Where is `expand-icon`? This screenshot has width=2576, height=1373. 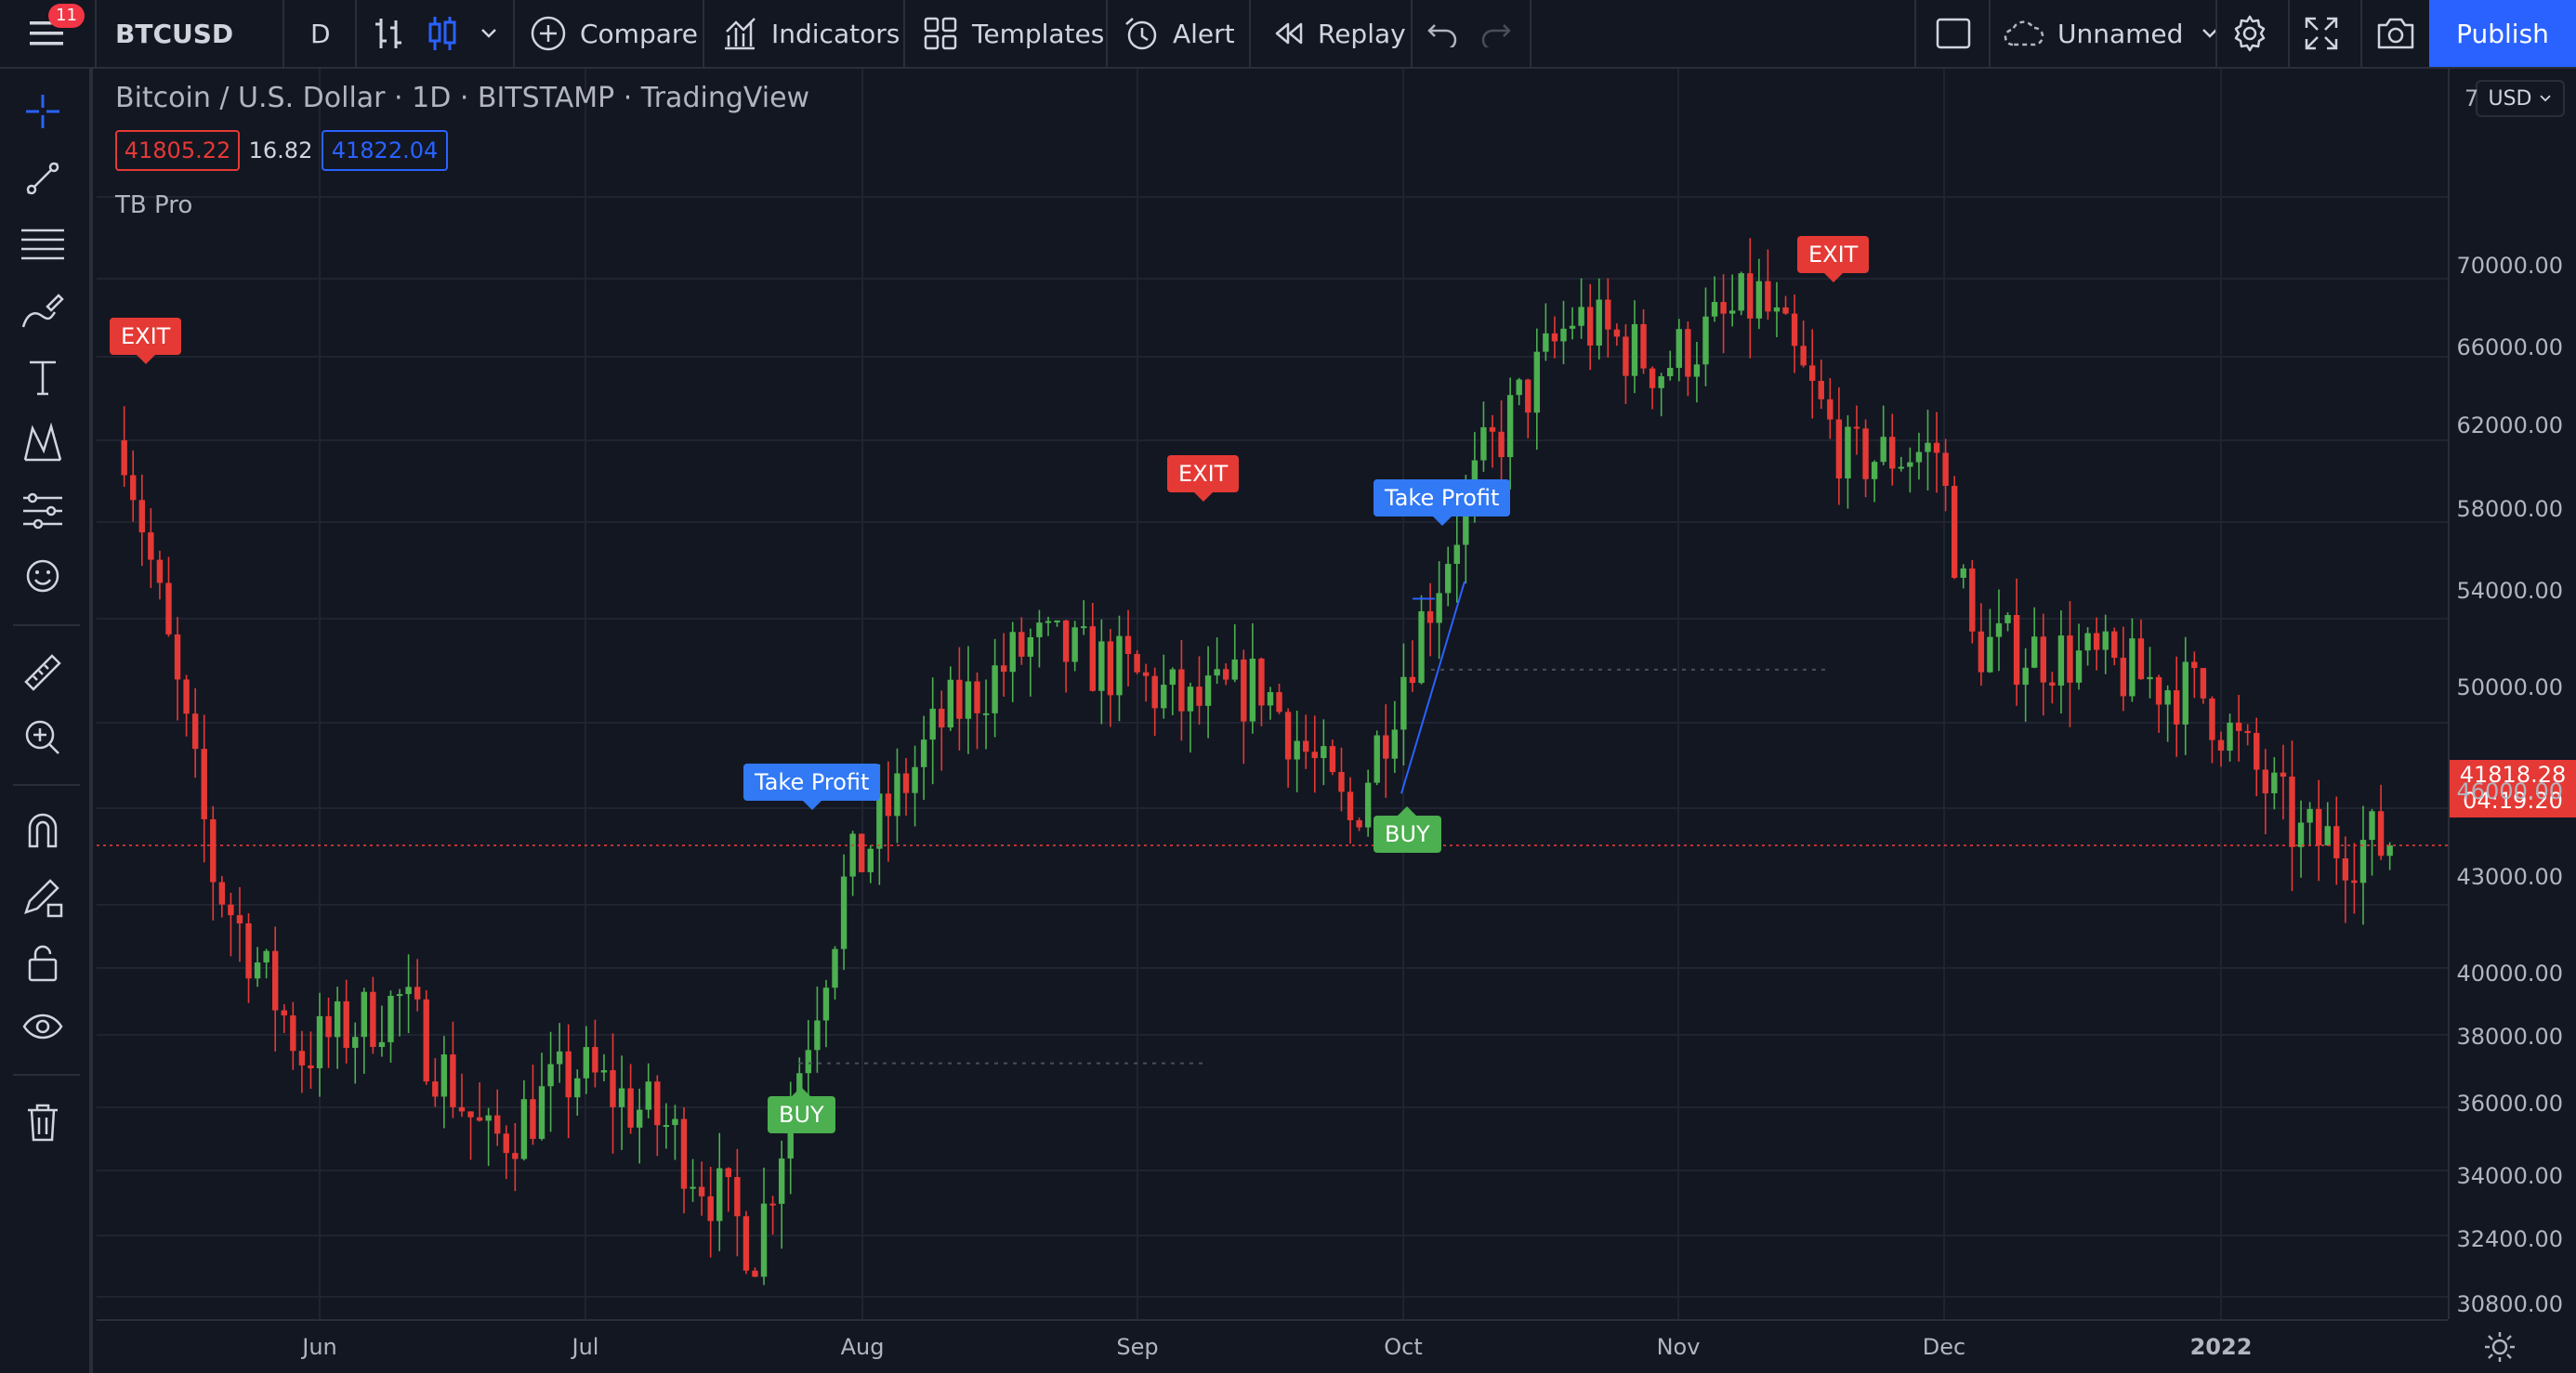 expand-icon is located at coordinates (2321, 33).